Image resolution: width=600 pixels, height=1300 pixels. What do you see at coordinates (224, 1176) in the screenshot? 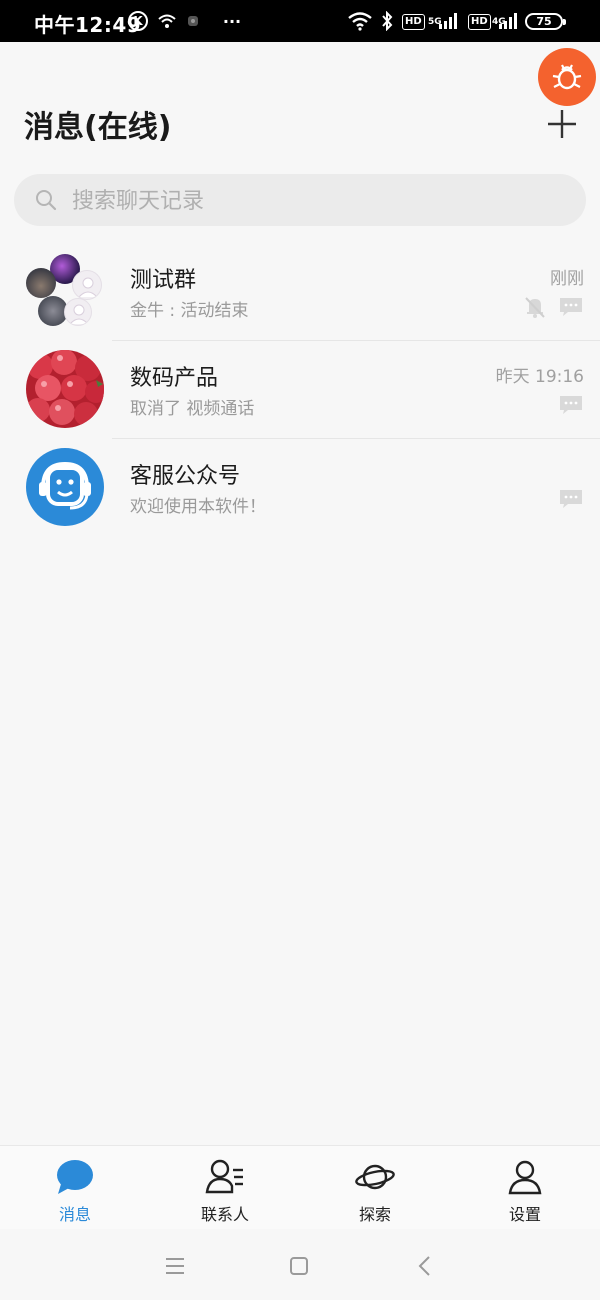
I see `contacts-icon` at bounding box center [224, 1176].